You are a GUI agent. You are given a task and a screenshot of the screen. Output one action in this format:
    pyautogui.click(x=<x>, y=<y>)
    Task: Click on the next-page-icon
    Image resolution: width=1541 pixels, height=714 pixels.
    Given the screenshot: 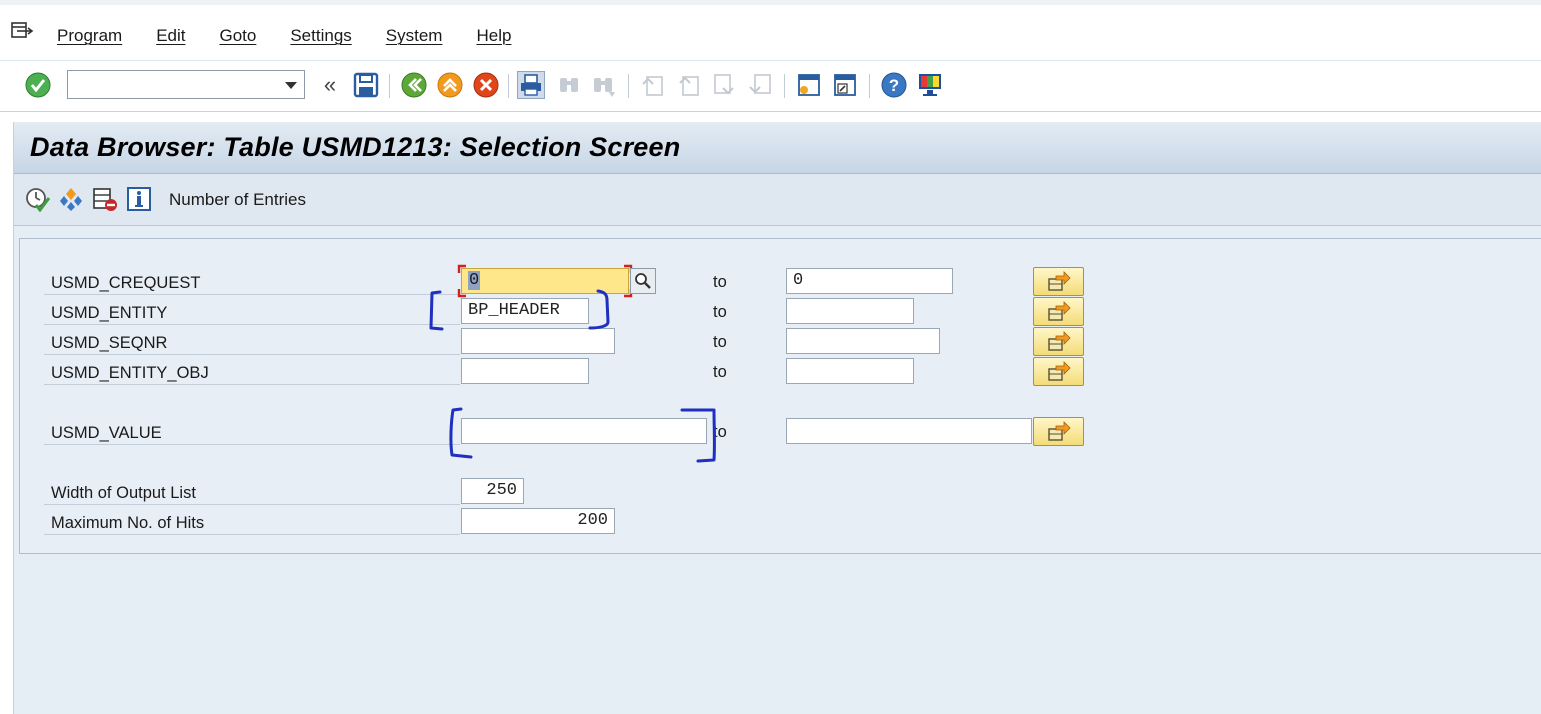 What is the action you would take?
    pyautogui.click(x=724, y=85)
    